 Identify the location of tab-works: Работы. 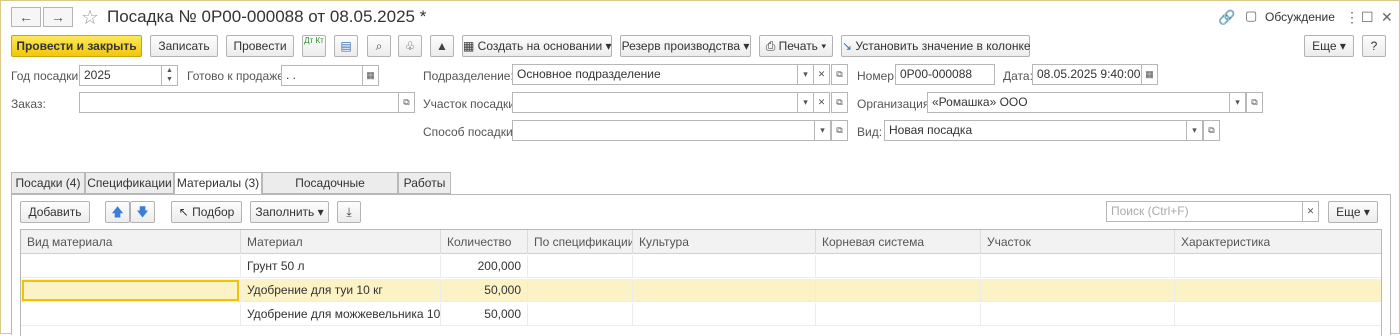
(424, 183).